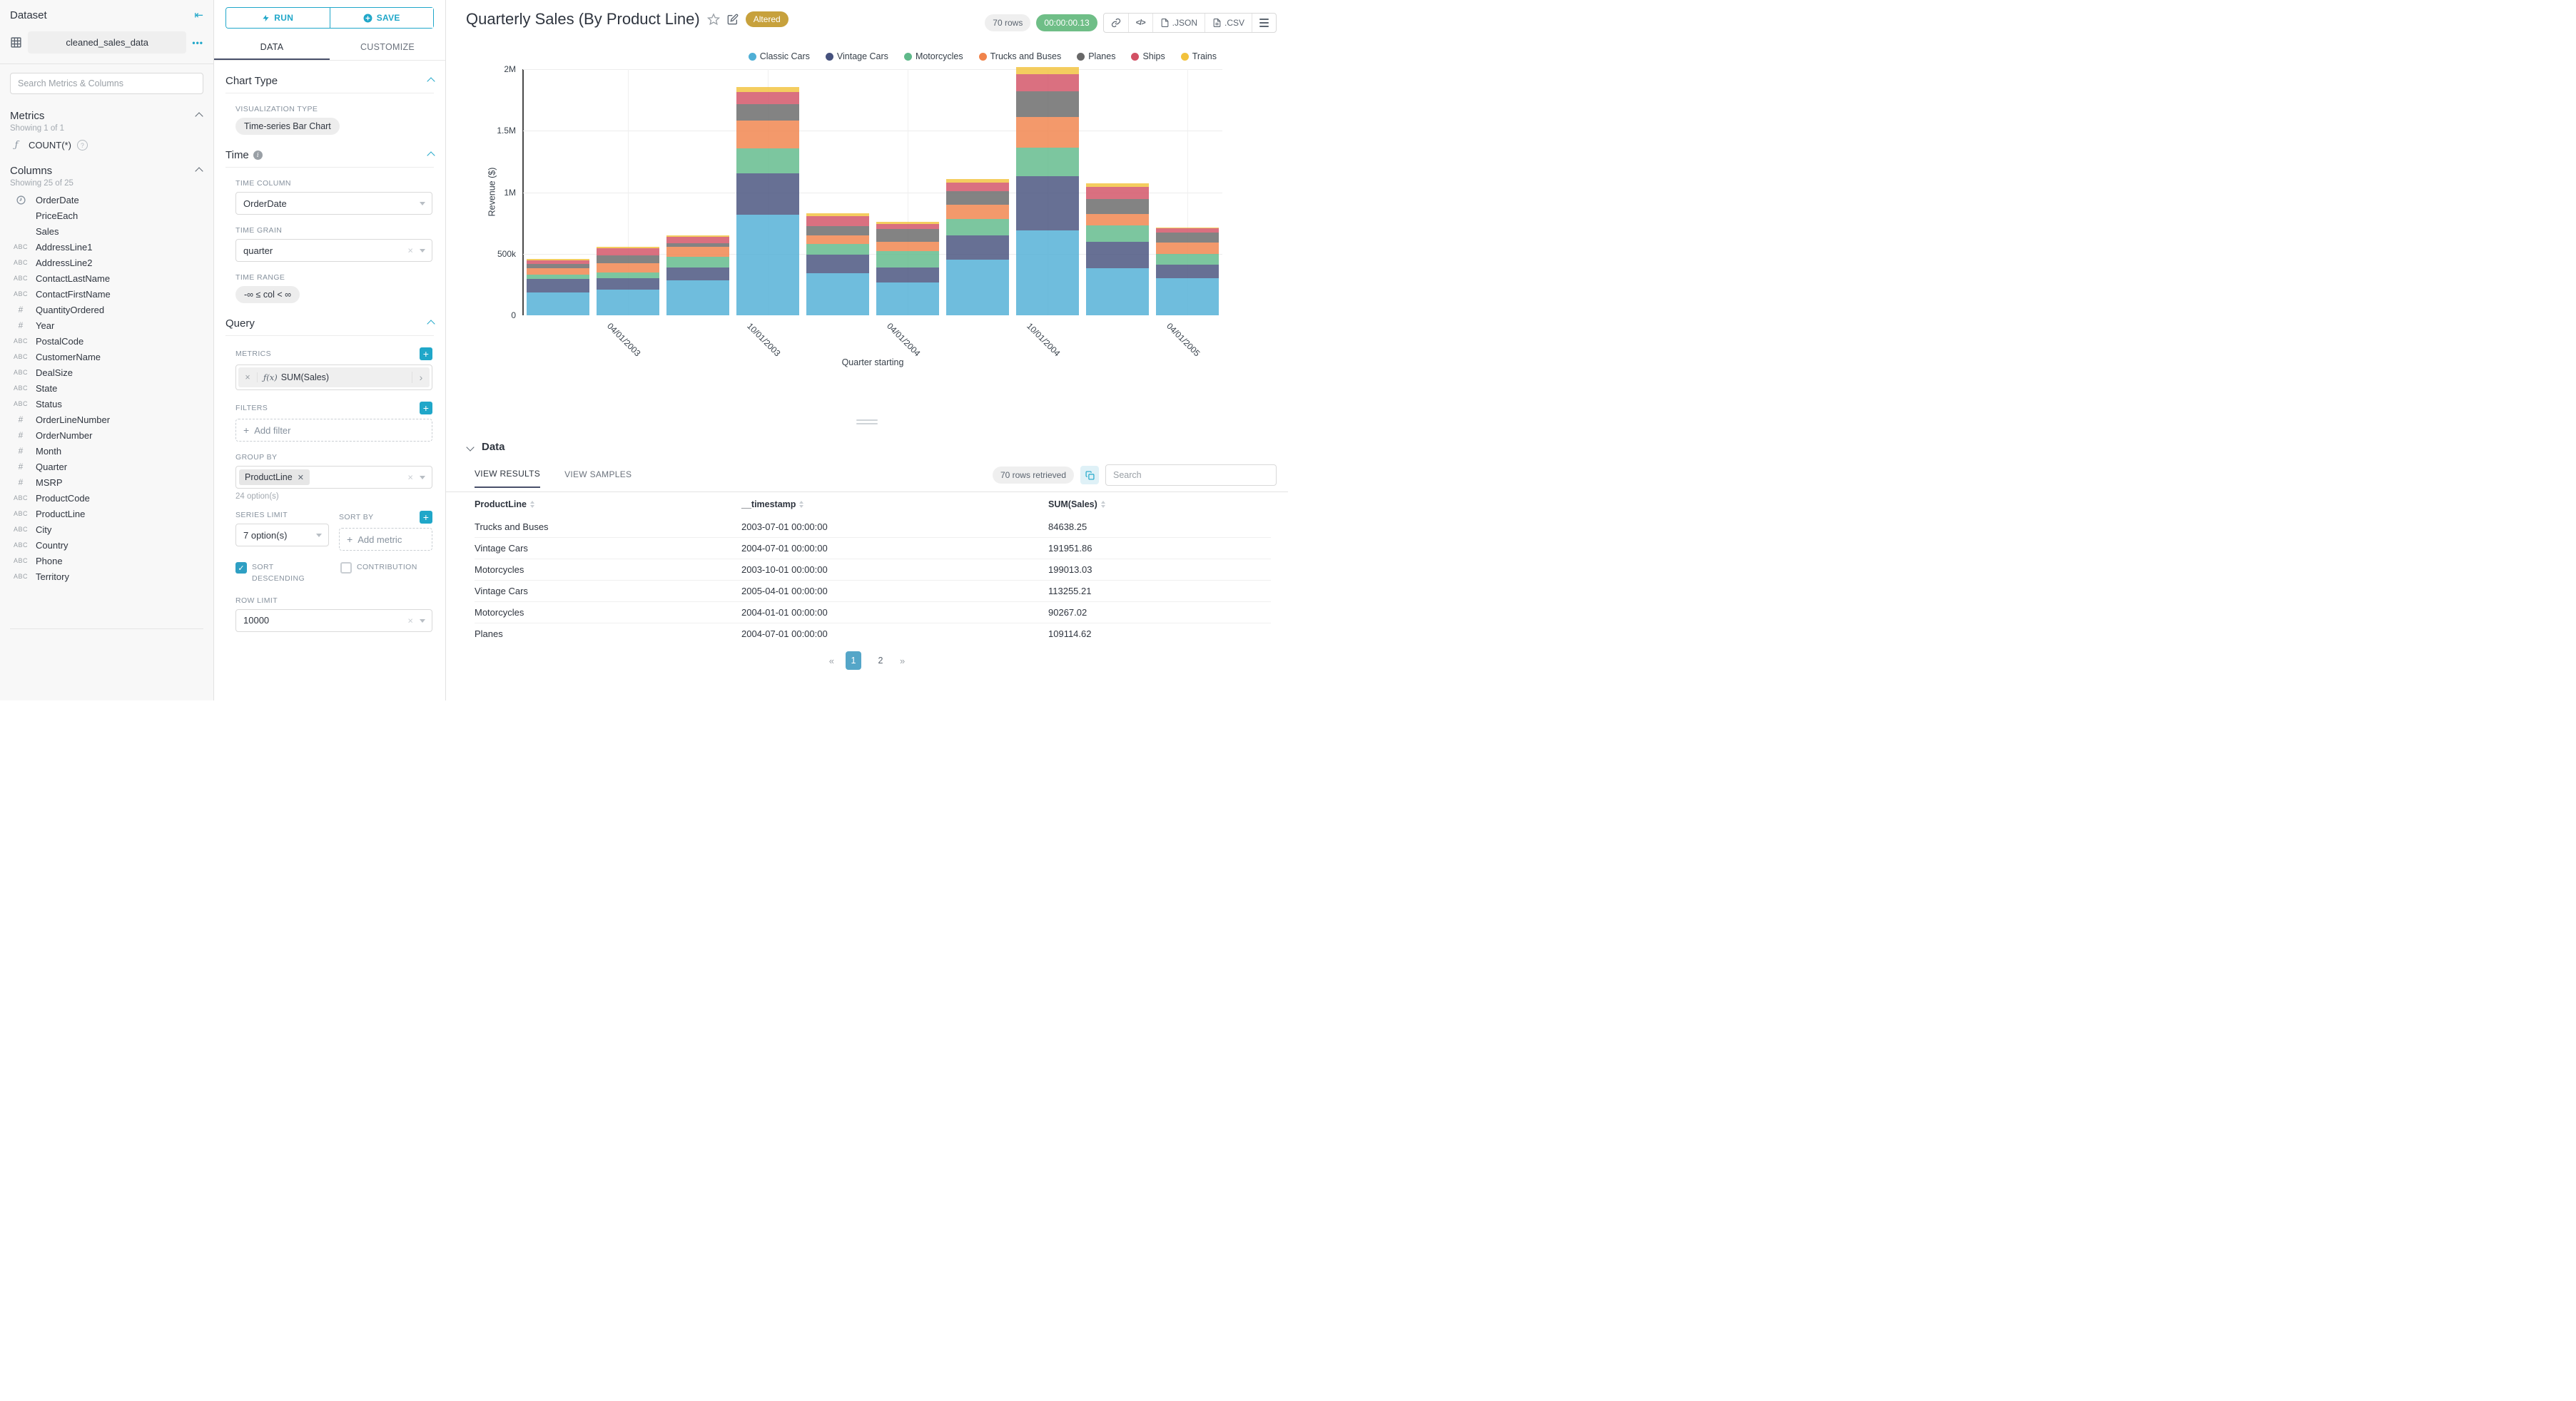 The width and height of the screenshot is (2576, 1401). Describe the element at coordinates (330, 151) in the screenshot. I see `section-time: Time i` at that location.